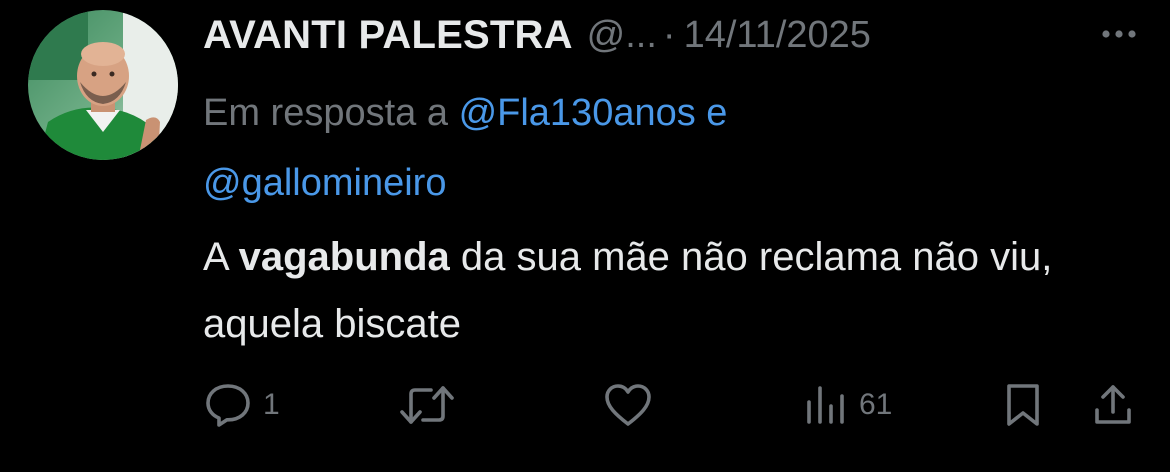 The height and width of the screenshot is (472, 1170). Describe the element at coordinates (324, 183) in the screenshot. I see `mention-link-2: @gallomineiro` at that location.